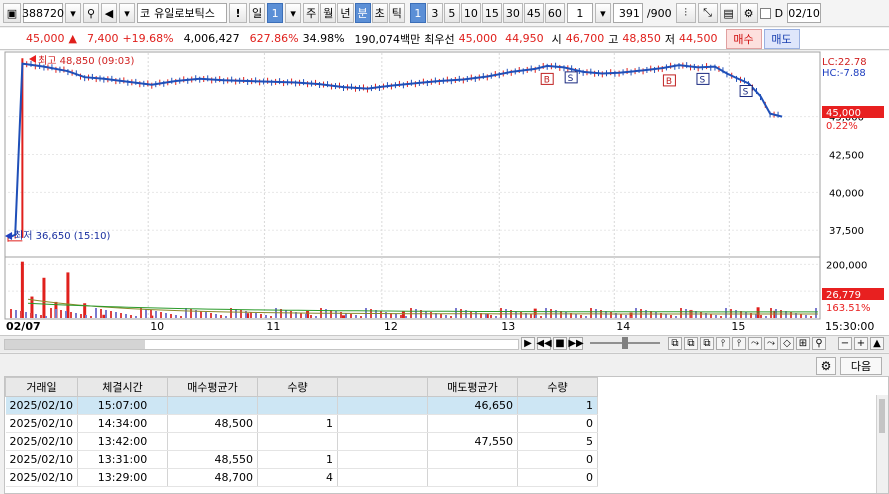  Describe the element at coordinates (861, 366) in the screenshot. I see `next-button: 다음` at that location.